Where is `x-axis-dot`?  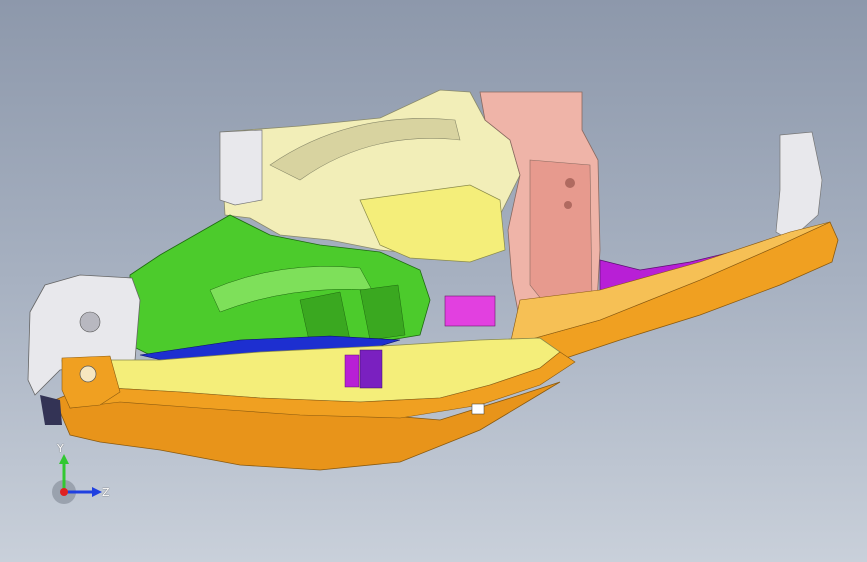 x-axis-dot is located at coordinates (64, 492).